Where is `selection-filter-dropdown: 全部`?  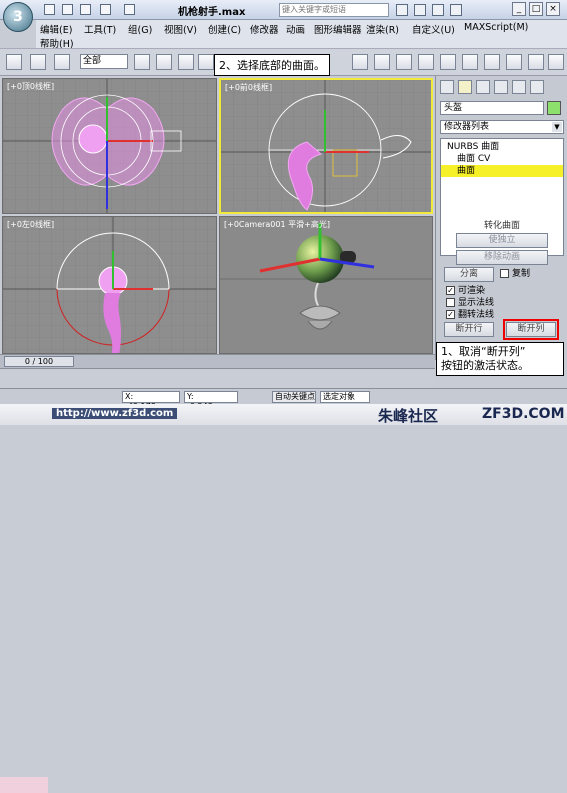
selection-filter-dropdown: 全部 is located at coordinates (104, 61).